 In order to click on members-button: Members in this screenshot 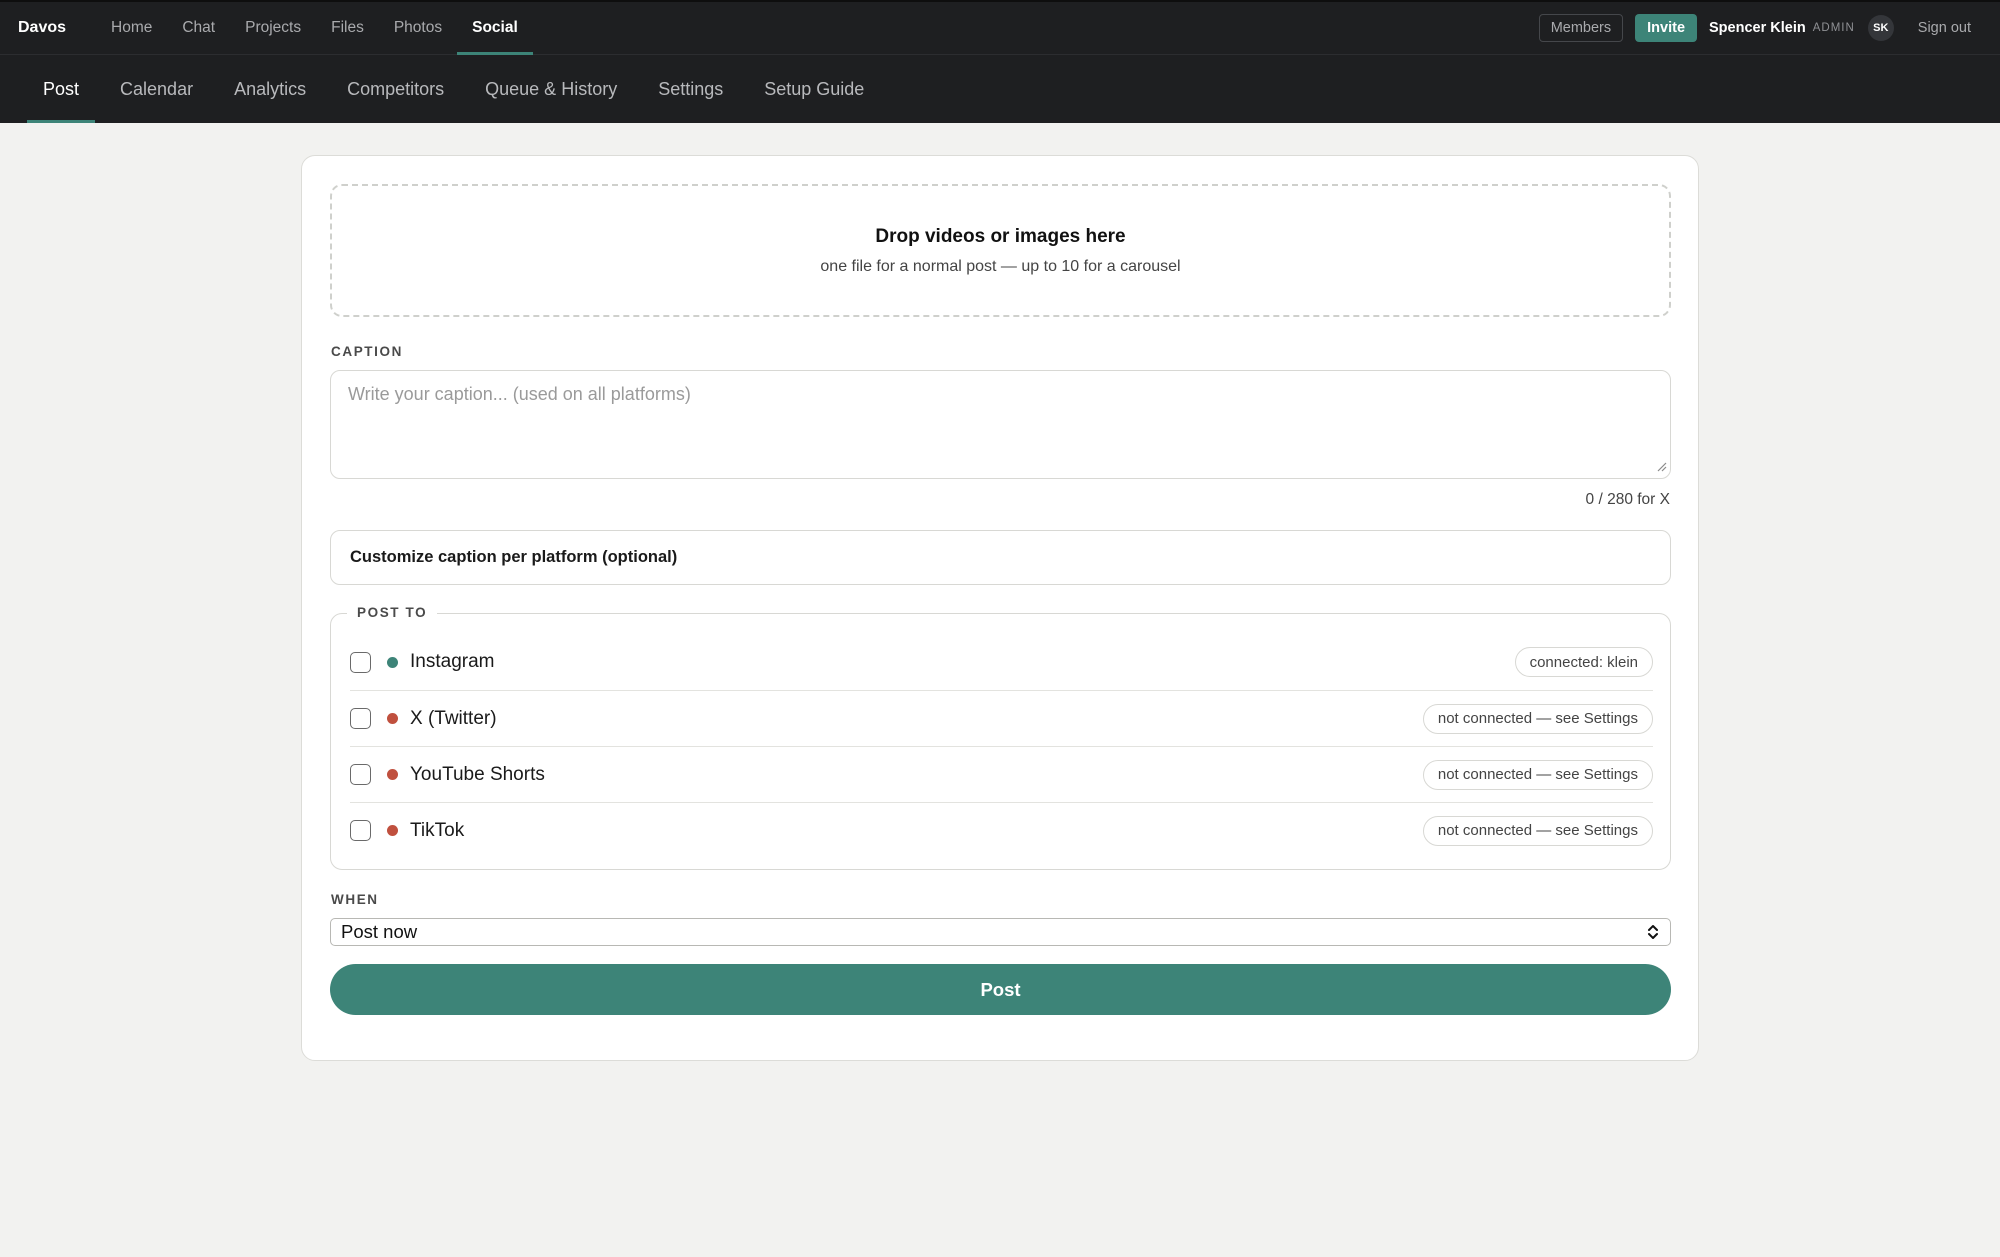, I will do `click(1581, 28)`.